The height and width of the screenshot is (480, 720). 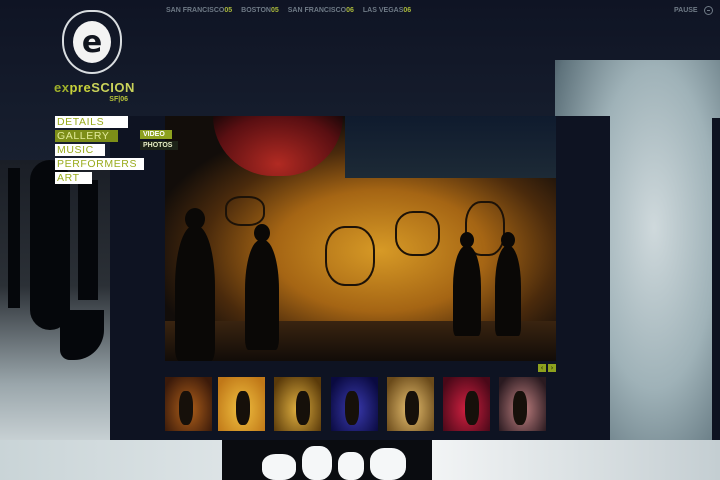 What do you see at coordinates (55, 300) in the screenshot?
I see `left-graffiti-art` at bounding box center [55, 300].